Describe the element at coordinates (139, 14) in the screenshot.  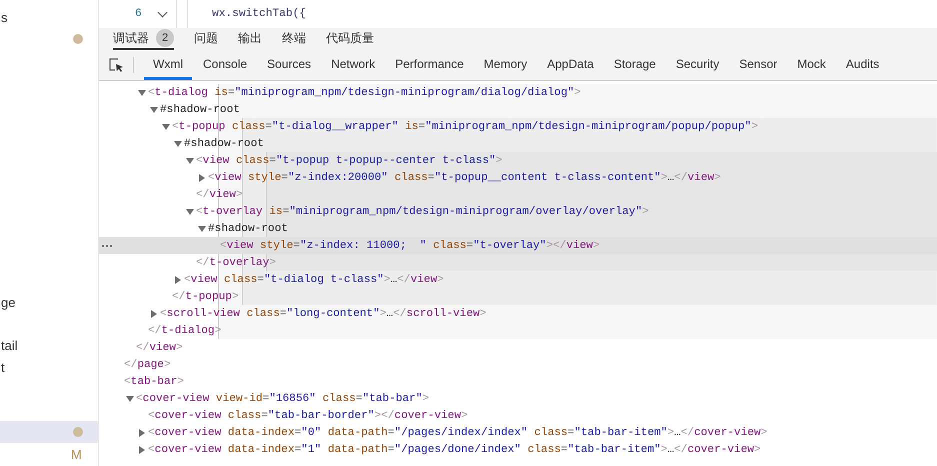
I see `line-number: 6` at that location.